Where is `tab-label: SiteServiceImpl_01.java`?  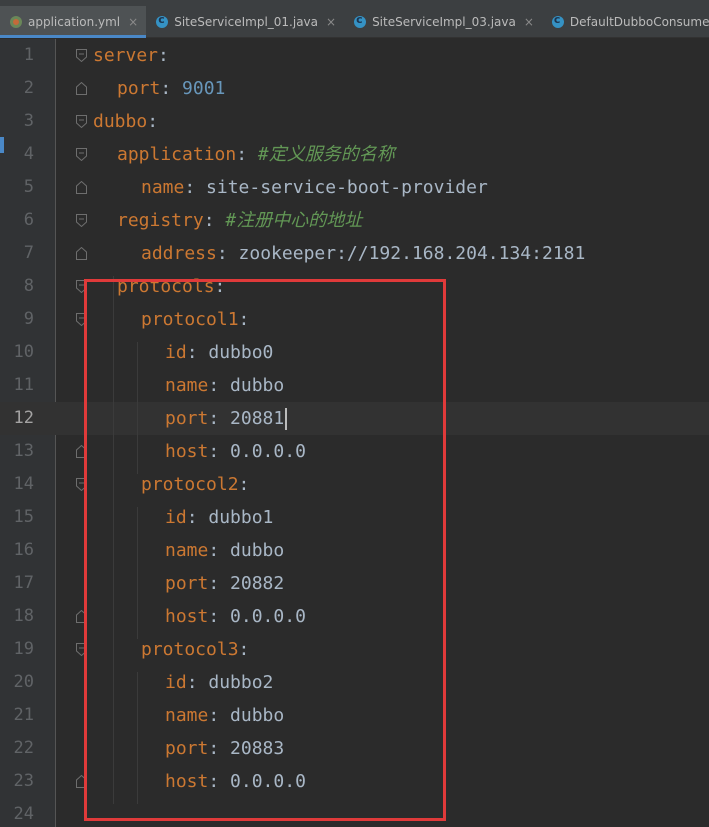 tab-label: SiteServiceImpl_01.java is located at coordinates (246, 22).